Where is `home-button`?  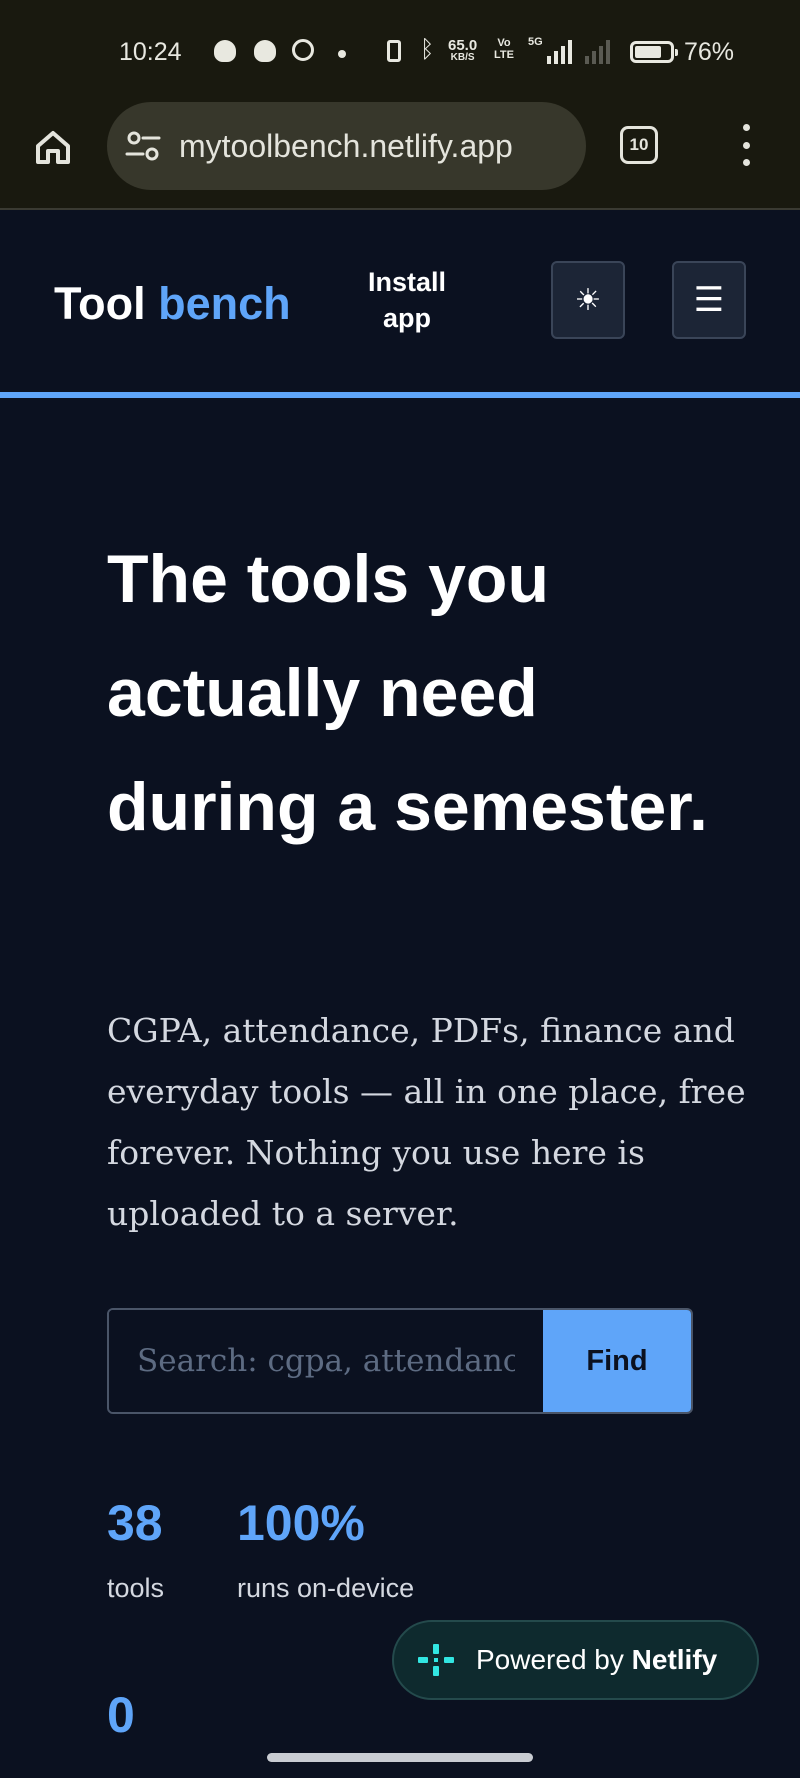
home-button is located at coordinates (53, 147).